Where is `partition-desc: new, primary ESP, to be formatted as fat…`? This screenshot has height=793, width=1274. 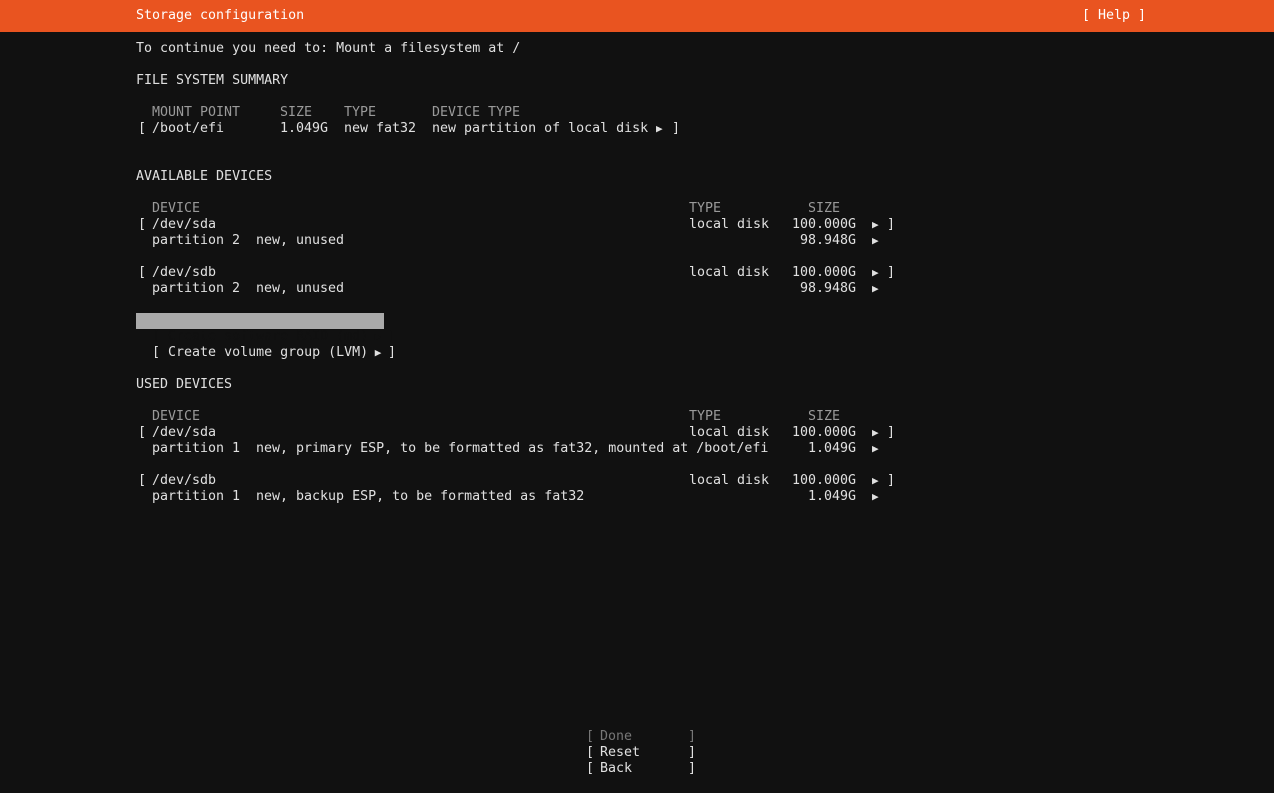
partition-desc: new, primary ESP, to be formatted as fat… is located at coordinates (512, 448).